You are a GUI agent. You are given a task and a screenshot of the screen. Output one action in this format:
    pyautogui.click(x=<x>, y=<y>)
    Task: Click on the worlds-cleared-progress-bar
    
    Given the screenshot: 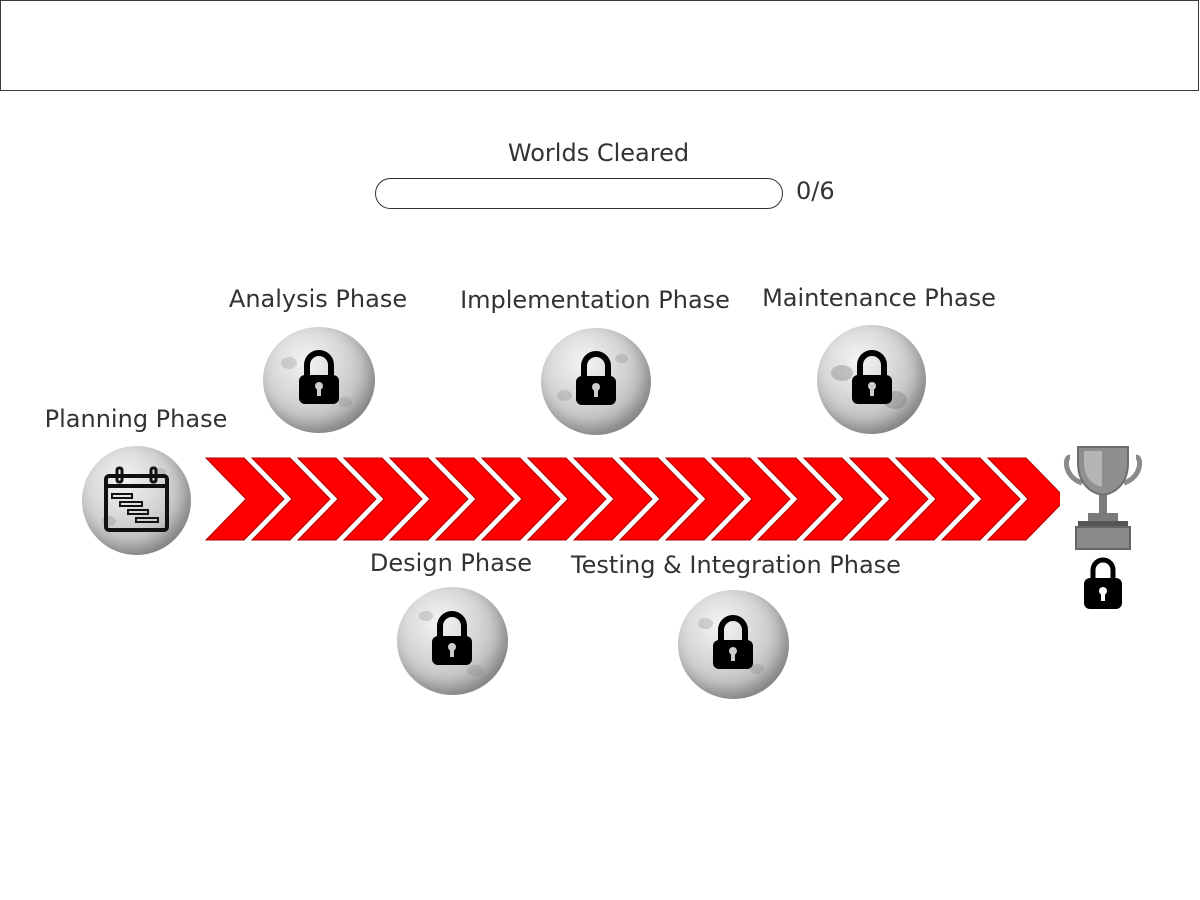 What is the action you would take?
    pyautogui.click(x=579, y=193)
    